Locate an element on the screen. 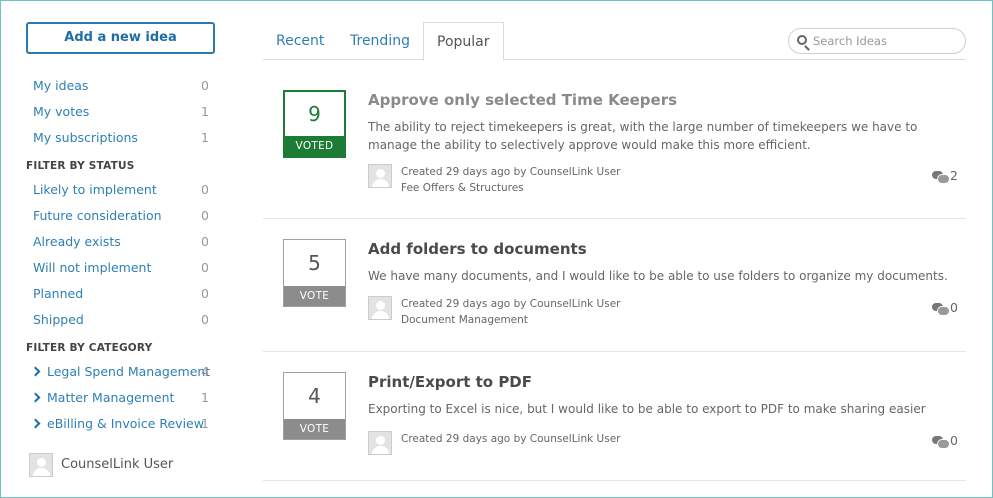 Image resolution: width=993 pixels, height=498 pixels. status-label: Will not implement is located at coordinates (92, 267).